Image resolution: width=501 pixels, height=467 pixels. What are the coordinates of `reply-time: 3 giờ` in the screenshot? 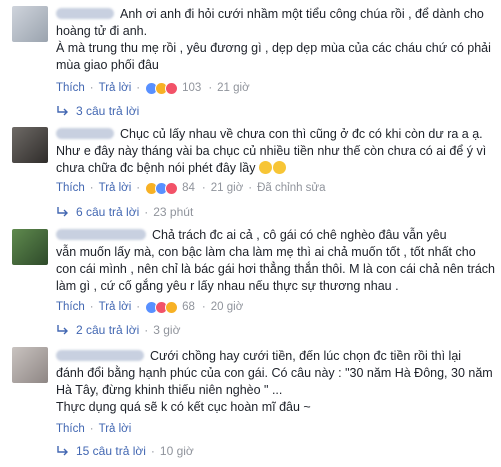 It's located at (167, 330).